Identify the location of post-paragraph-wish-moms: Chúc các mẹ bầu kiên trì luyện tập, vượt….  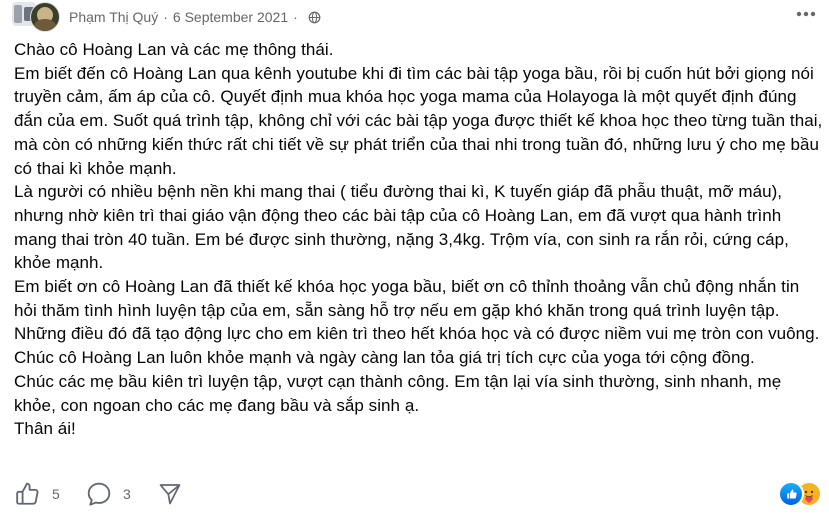
(398, 393).